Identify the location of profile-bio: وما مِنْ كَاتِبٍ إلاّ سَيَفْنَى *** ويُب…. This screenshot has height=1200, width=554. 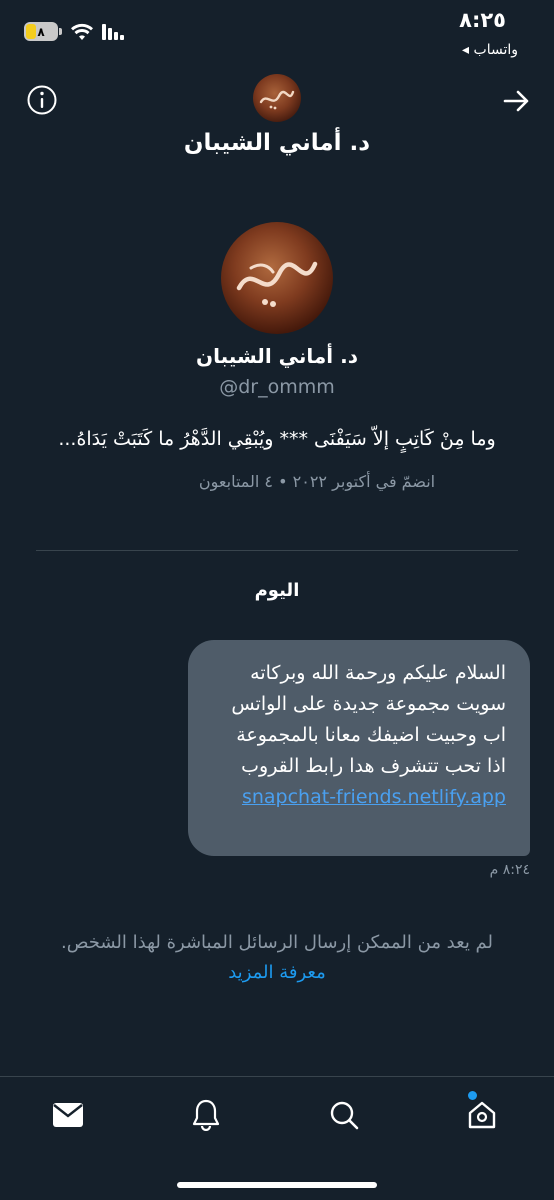
(277, 439).